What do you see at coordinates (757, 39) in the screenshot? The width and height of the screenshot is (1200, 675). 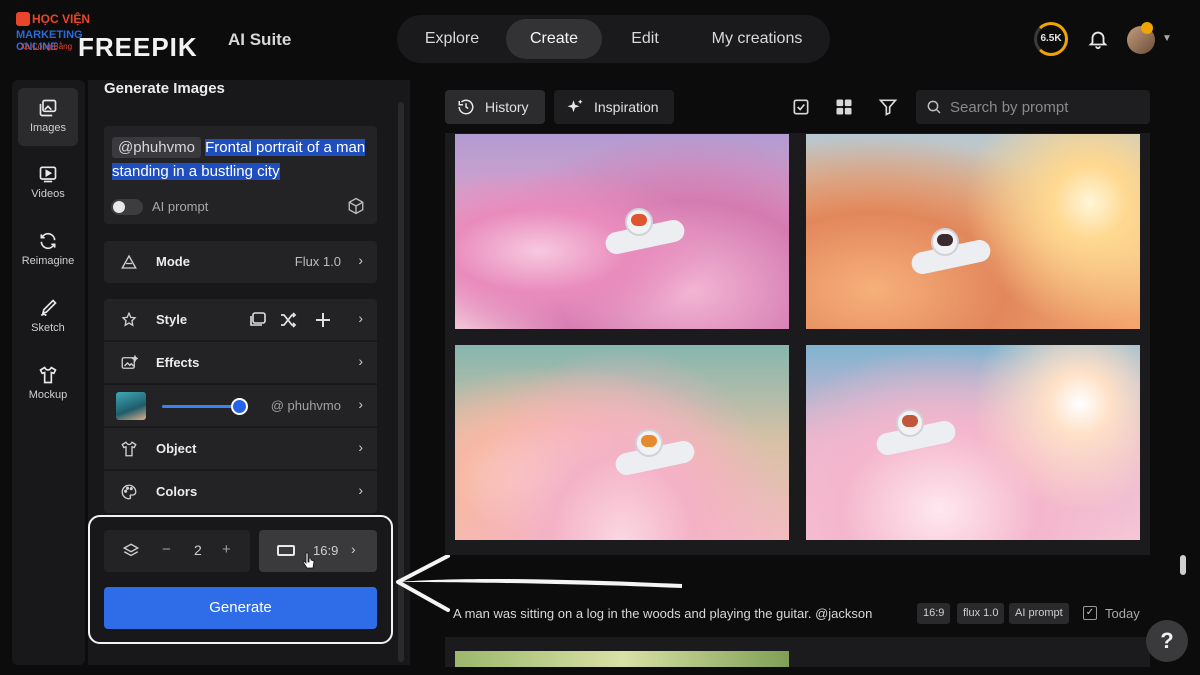 I see `nav-tab-my-creations: My creations` at bounding box center [757, 39].